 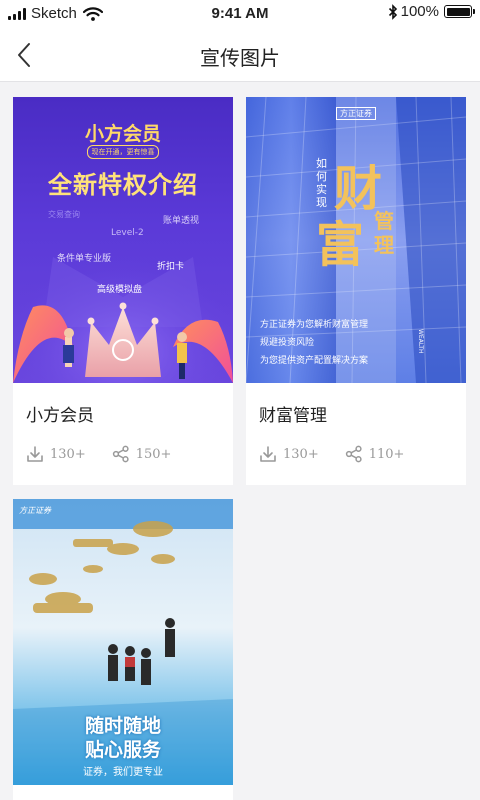 What do you see at coordinates (84, 259) in the screenshot?
I see `poster-feature: 条件单专业版` at bounding box center [84, 259].